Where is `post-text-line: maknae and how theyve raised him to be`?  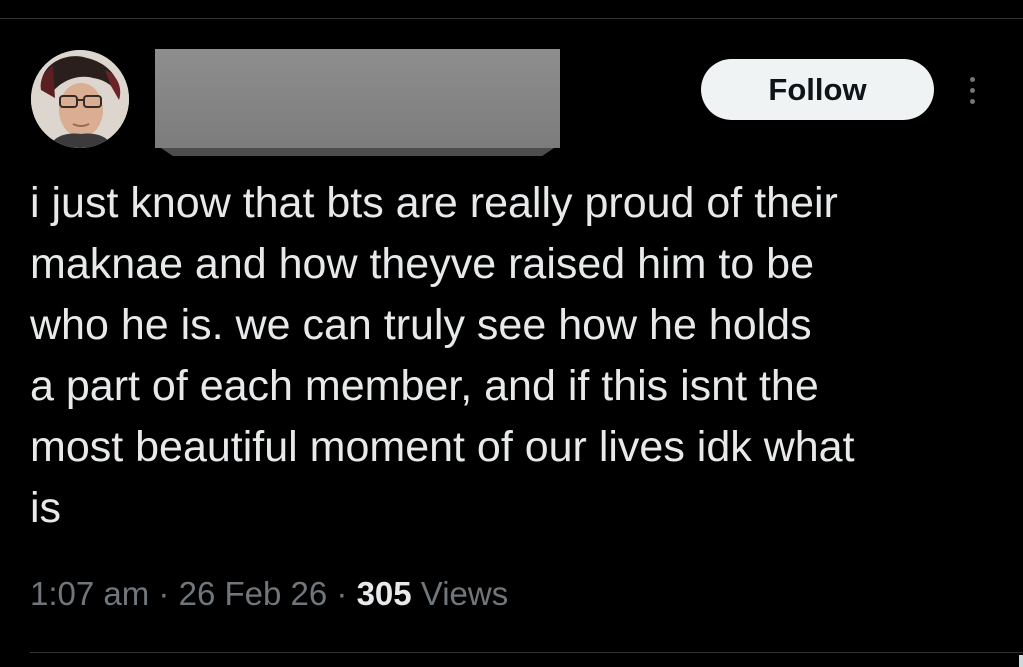
post-text-line: maknae and how theyve raised him to be is located at coordinates (422, 264).